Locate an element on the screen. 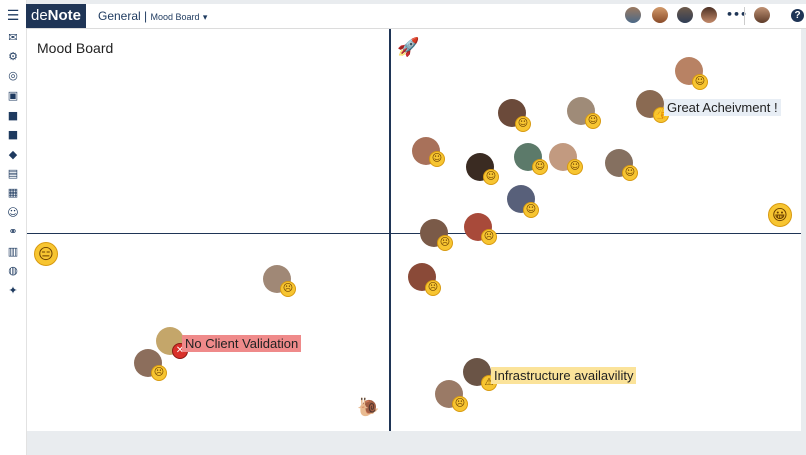 This screenshot has height=455, width=806. breadcrumb: General | Mood Board ▾ is located at coordinates (152, 16).